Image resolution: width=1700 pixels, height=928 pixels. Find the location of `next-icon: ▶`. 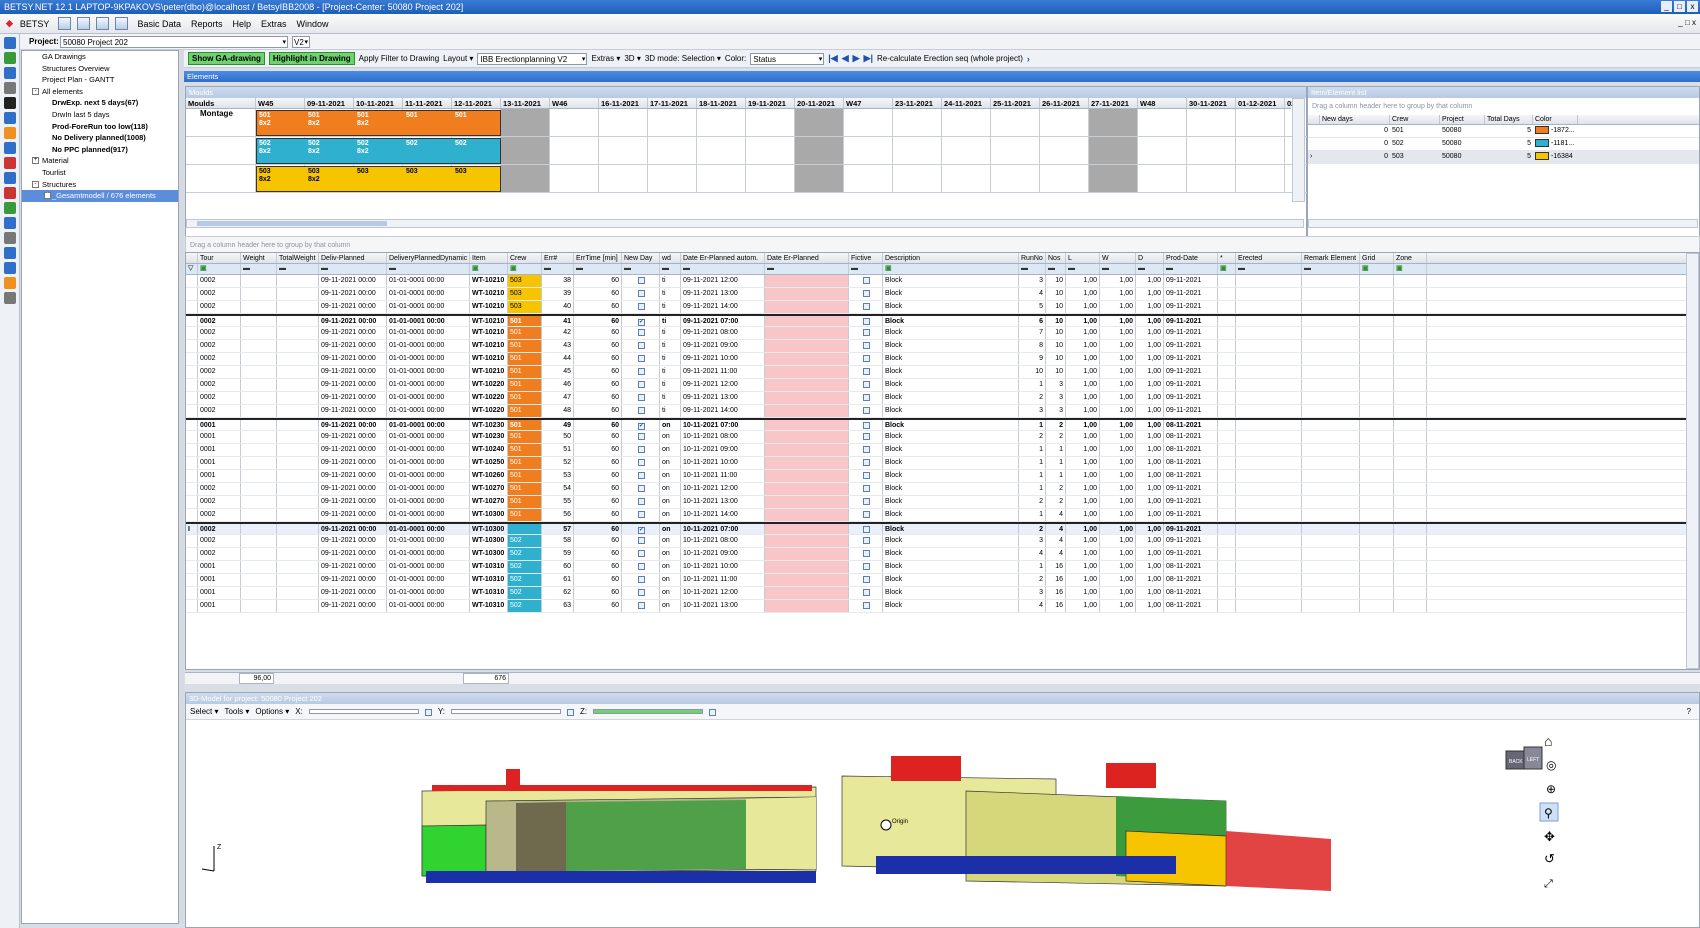

next-icon: ▶ is located at coordinates (856, 58).